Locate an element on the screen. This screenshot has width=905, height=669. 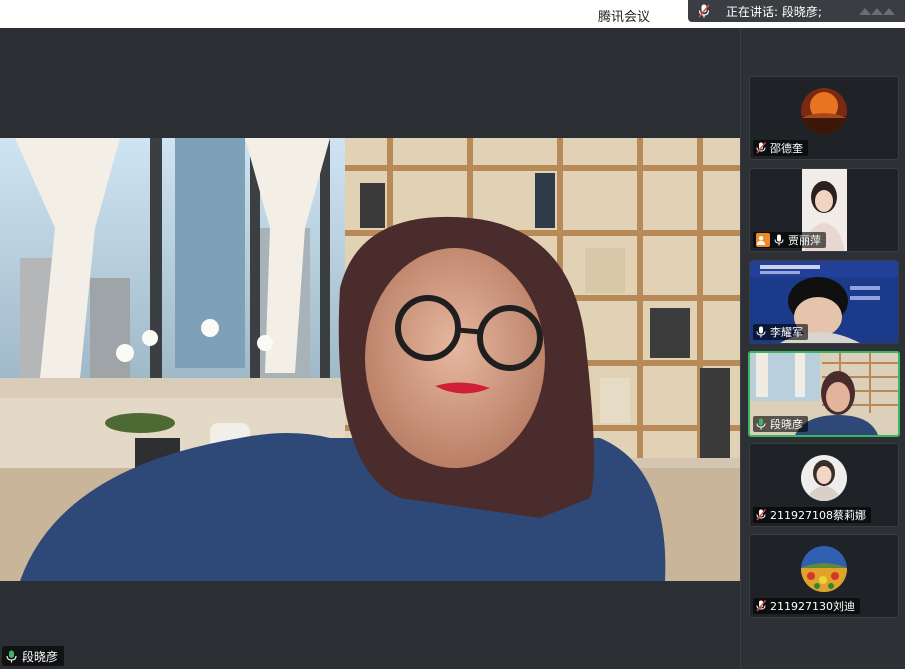
main-speaker-name: 段晓彦 is located at coordinates (40, 656).